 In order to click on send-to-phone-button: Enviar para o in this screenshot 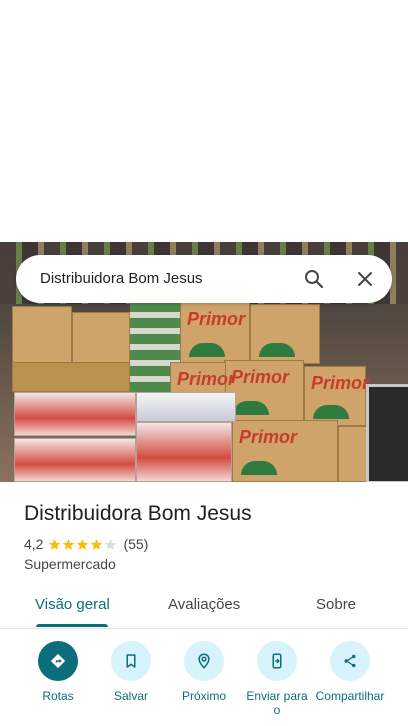, I will do `click(277, 679)`.